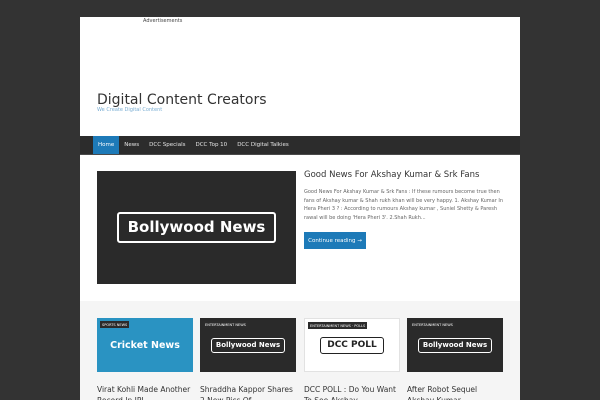  I want to click on featured-post-image: Bollywood News, so click(196, 227).